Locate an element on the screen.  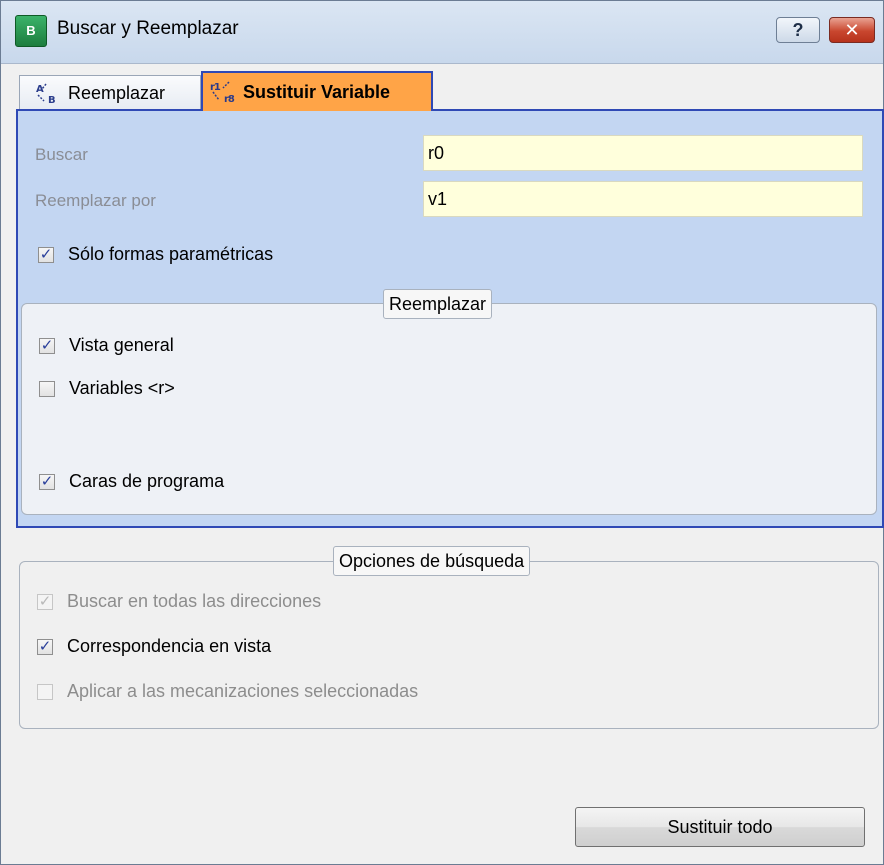
help-button: ? is located at coordinates (798, 30).